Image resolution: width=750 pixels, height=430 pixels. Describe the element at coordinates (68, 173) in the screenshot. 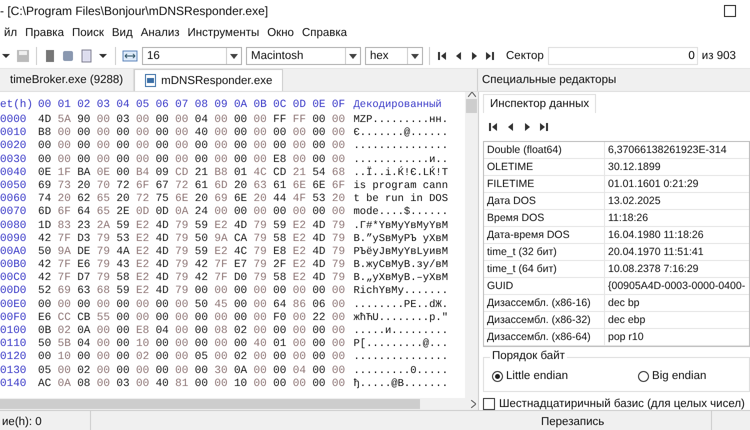

I see `hex-byte: 1F` at that location.